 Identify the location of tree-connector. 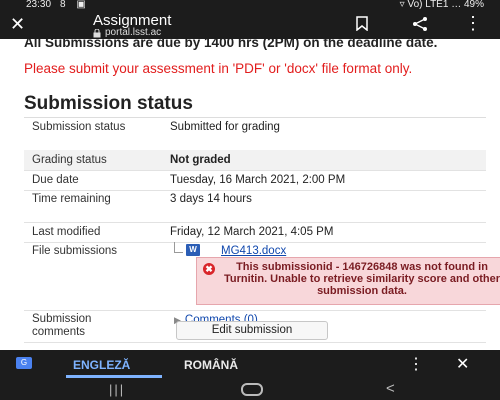
(178, 247).